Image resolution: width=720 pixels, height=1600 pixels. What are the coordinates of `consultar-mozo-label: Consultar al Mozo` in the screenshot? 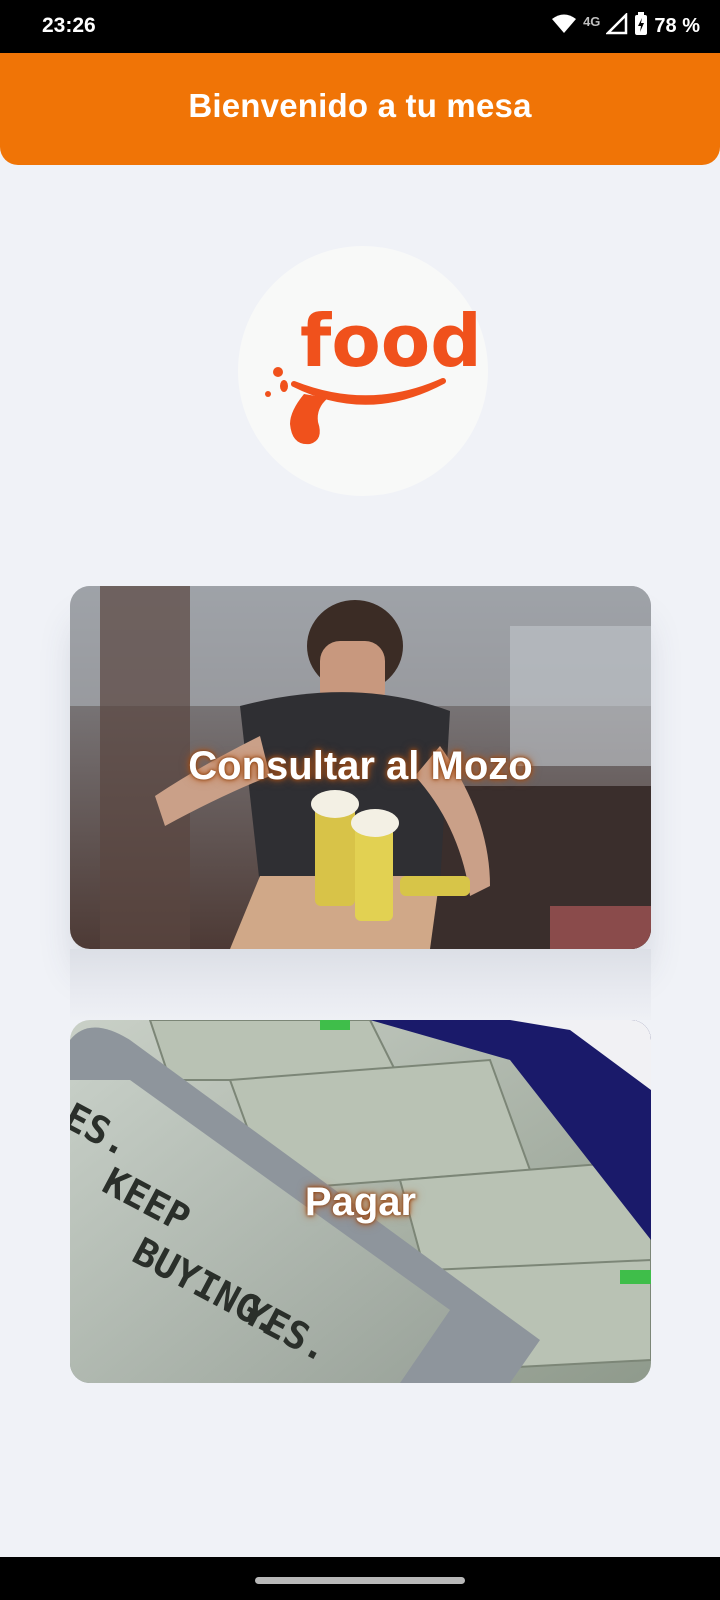 It's located at (360, 766).